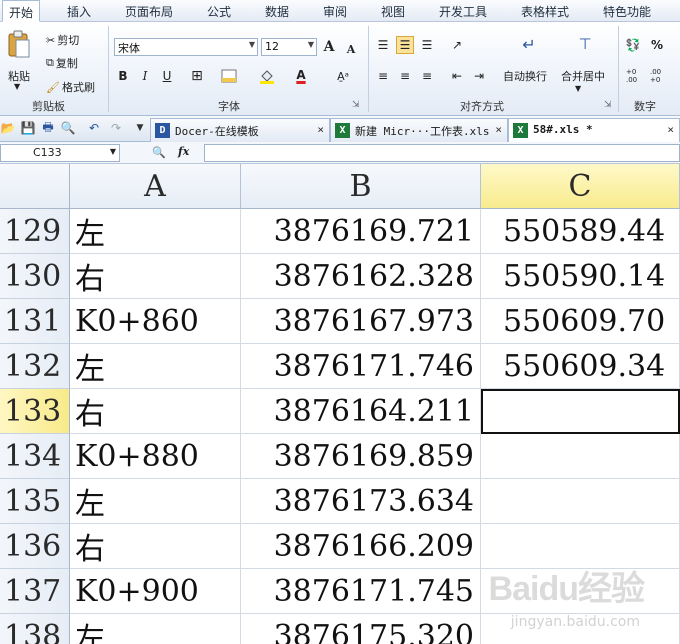 This screenshot has height=644, width=680. I want to click on orientation-icon: ↗, so click(457, 45).